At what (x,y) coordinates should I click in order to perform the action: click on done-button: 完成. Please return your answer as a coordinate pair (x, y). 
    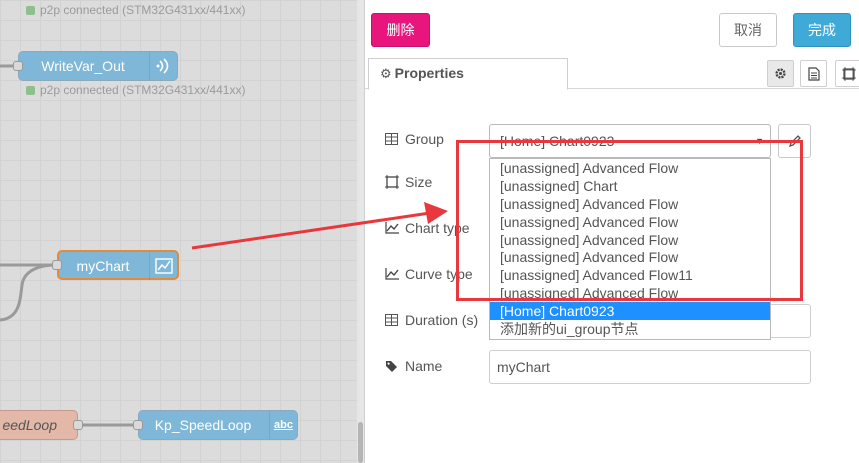
    Looking at the image, I should click on (822, 30).